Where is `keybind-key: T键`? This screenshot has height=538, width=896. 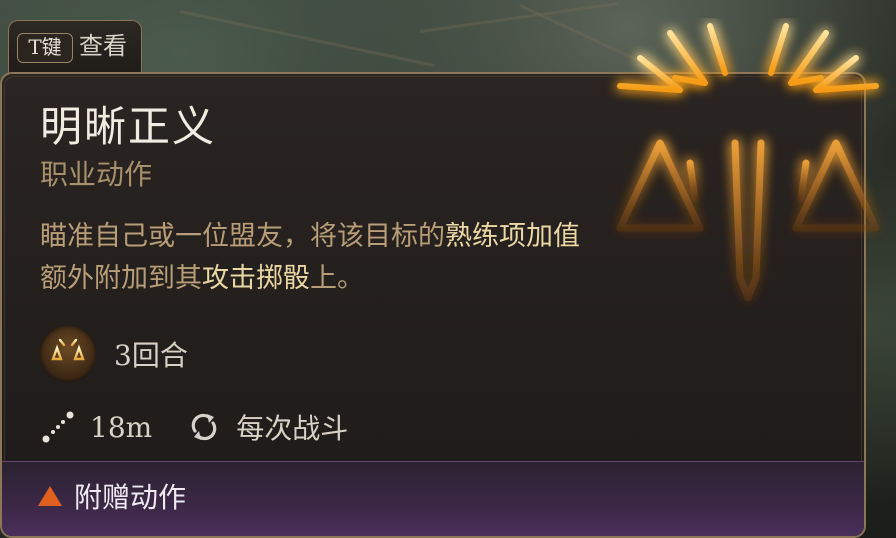
keybind-key: T键 is located at coordinates (45, 48).